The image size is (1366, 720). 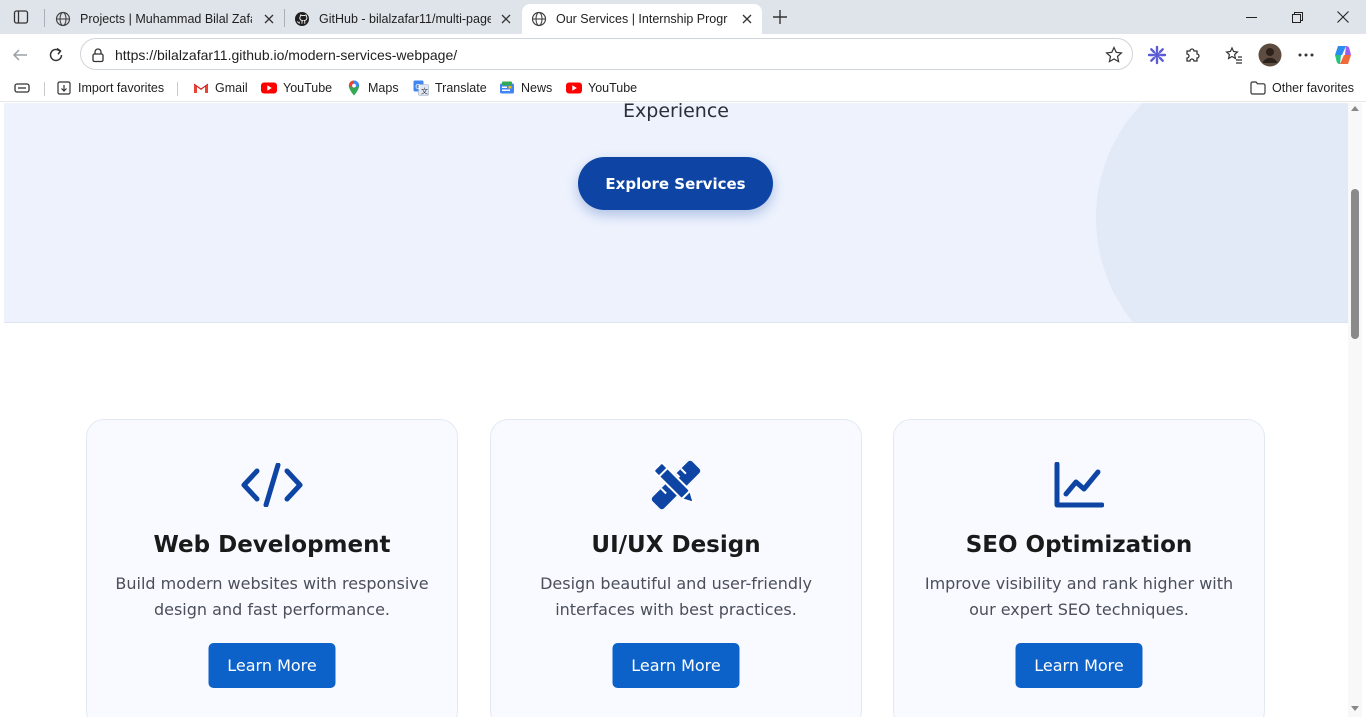 I want to click on service-title: UI/UX Design, so click(x=676, y=545).